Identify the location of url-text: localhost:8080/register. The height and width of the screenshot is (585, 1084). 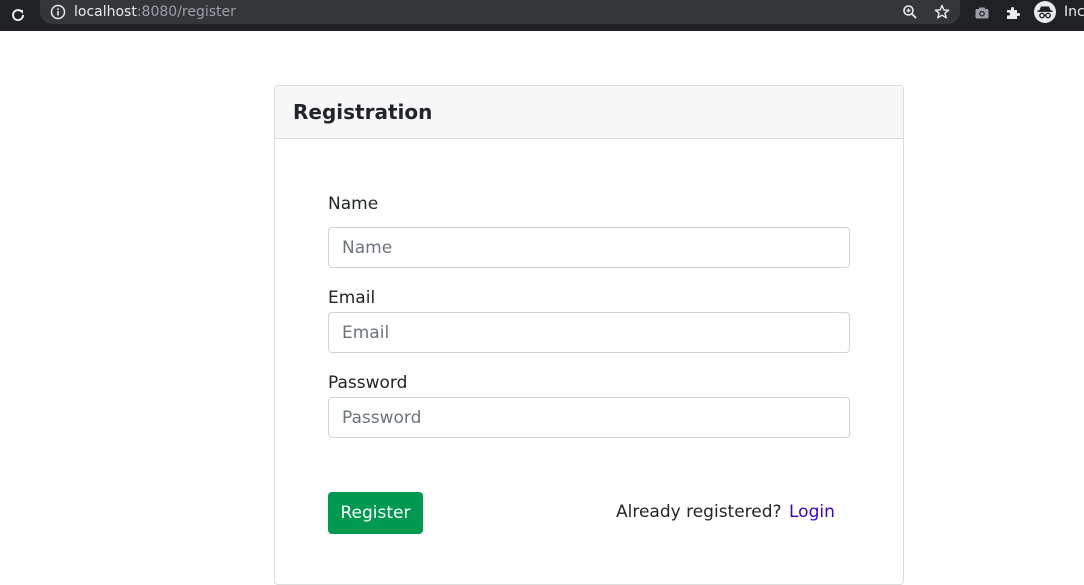
(155, 12).